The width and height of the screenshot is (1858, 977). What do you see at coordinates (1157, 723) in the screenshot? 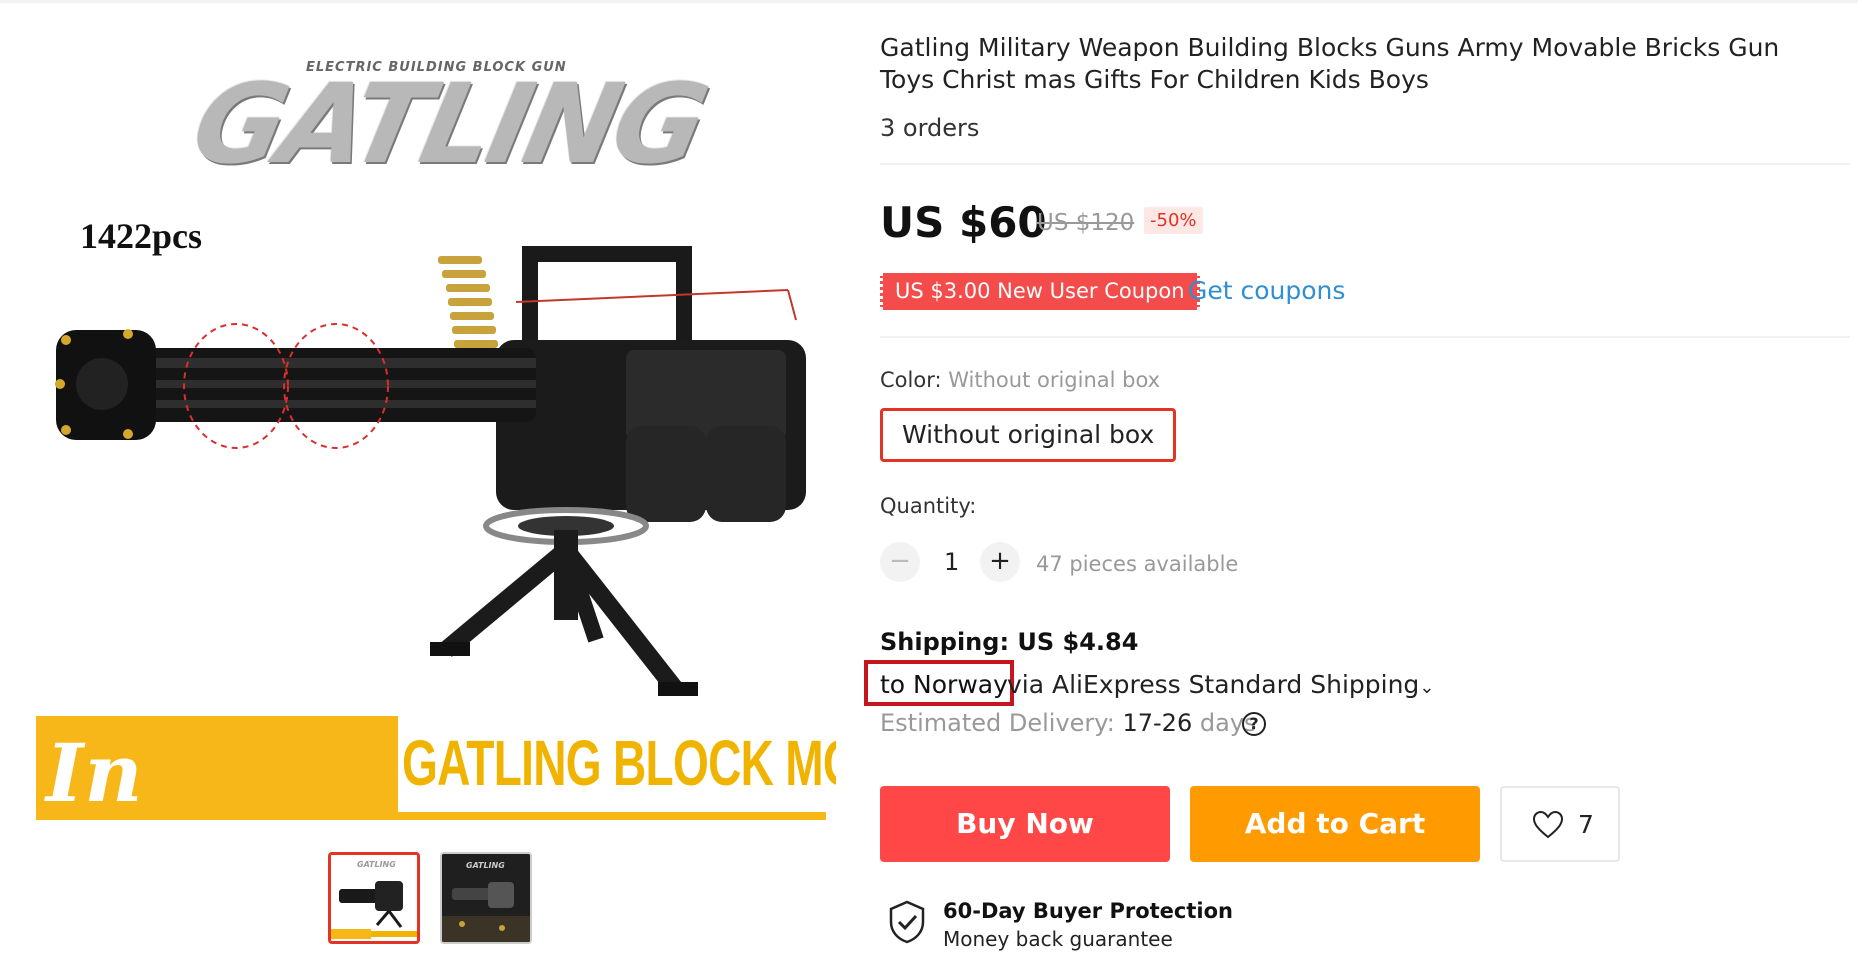
I see `delivery-days: 17-26` at bounding box center [1157, 723].